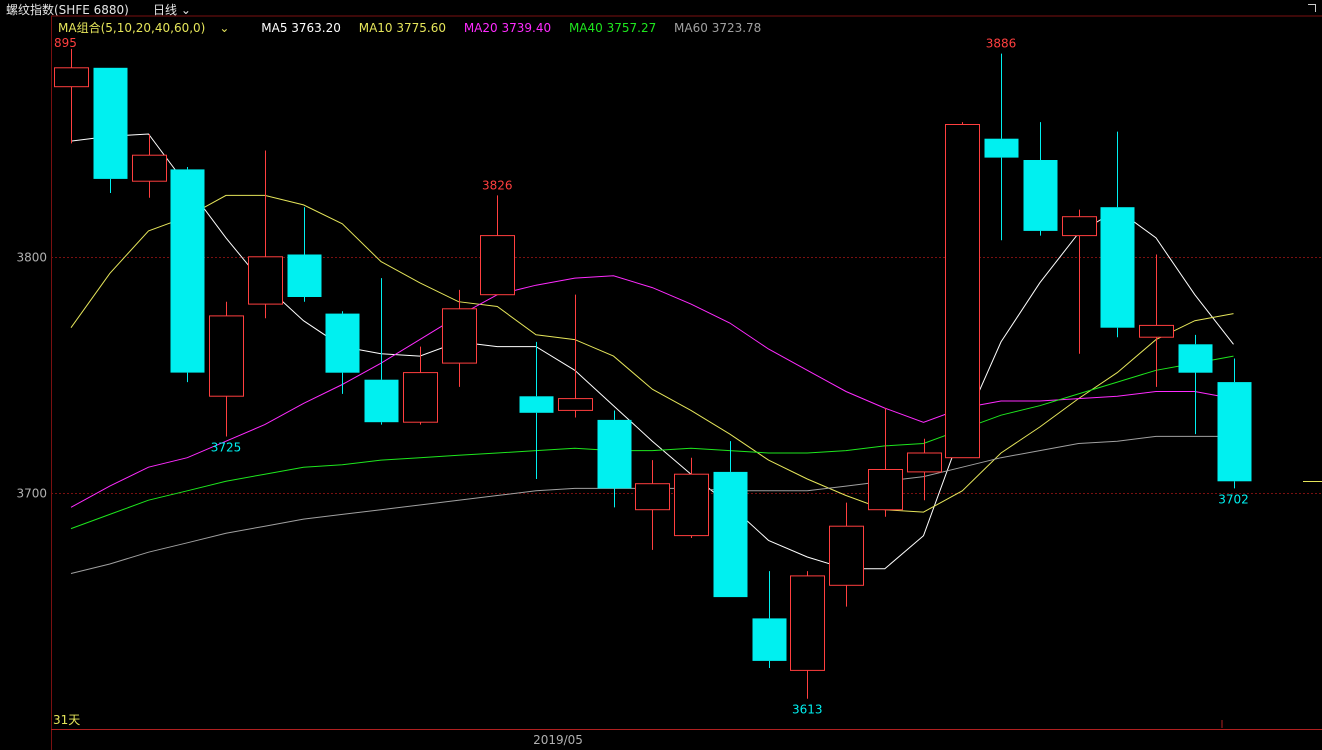 This screenshot has width=1322, height=750. I want to click on price-annotation: 3613, so click(807, 710).